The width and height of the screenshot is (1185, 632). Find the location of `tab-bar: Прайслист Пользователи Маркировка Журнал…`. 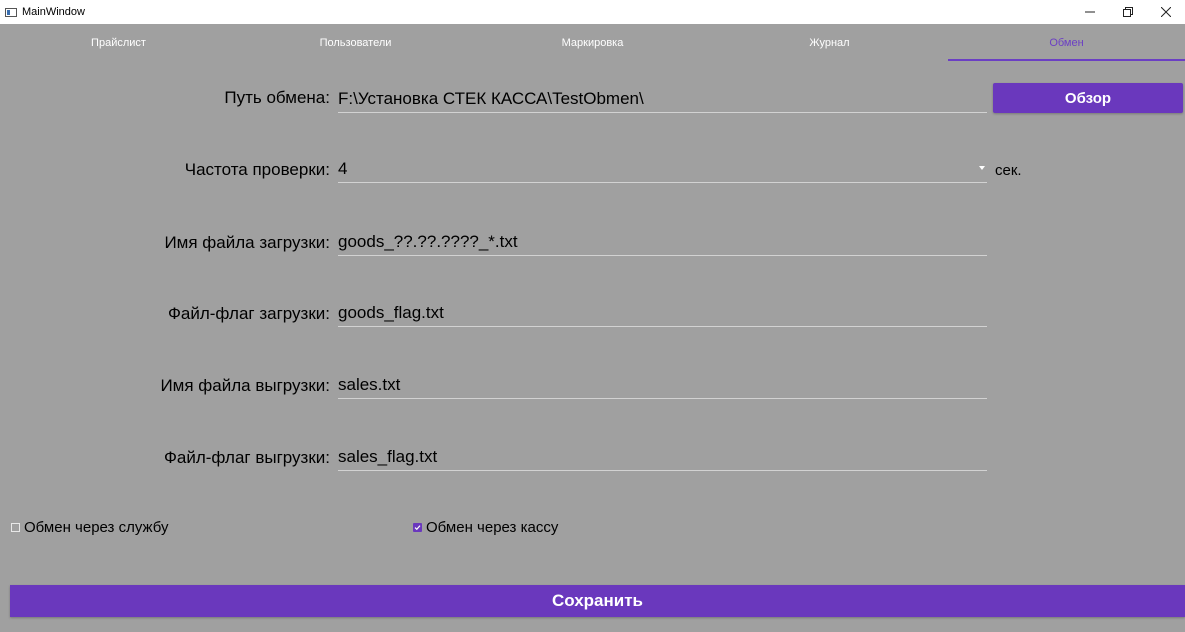

tab-bar: Прайслист Пользователи Маркировка Журнал… is located at coordinates (592, 43).